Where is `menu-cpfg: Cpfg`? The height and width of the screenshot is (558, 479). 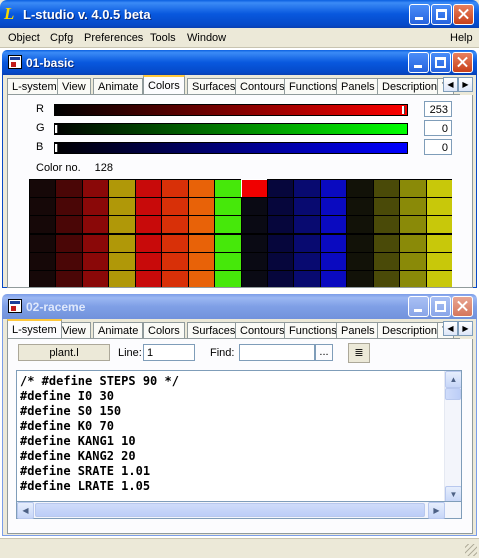 menu-cpfg: Cpfg is located at coordinates (61, 38).